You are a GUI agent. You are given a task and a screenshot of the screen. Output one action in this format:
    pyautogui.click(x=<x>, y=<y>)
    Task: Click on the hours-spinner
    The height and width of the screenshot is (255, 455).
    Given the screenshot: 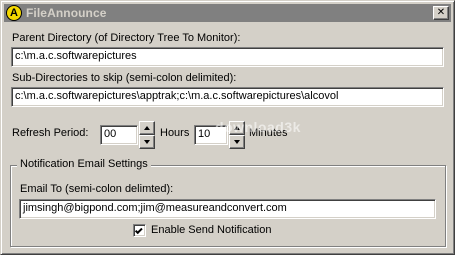 What is the action you would take?
    pyautogui.click(x=147, y=135)
    